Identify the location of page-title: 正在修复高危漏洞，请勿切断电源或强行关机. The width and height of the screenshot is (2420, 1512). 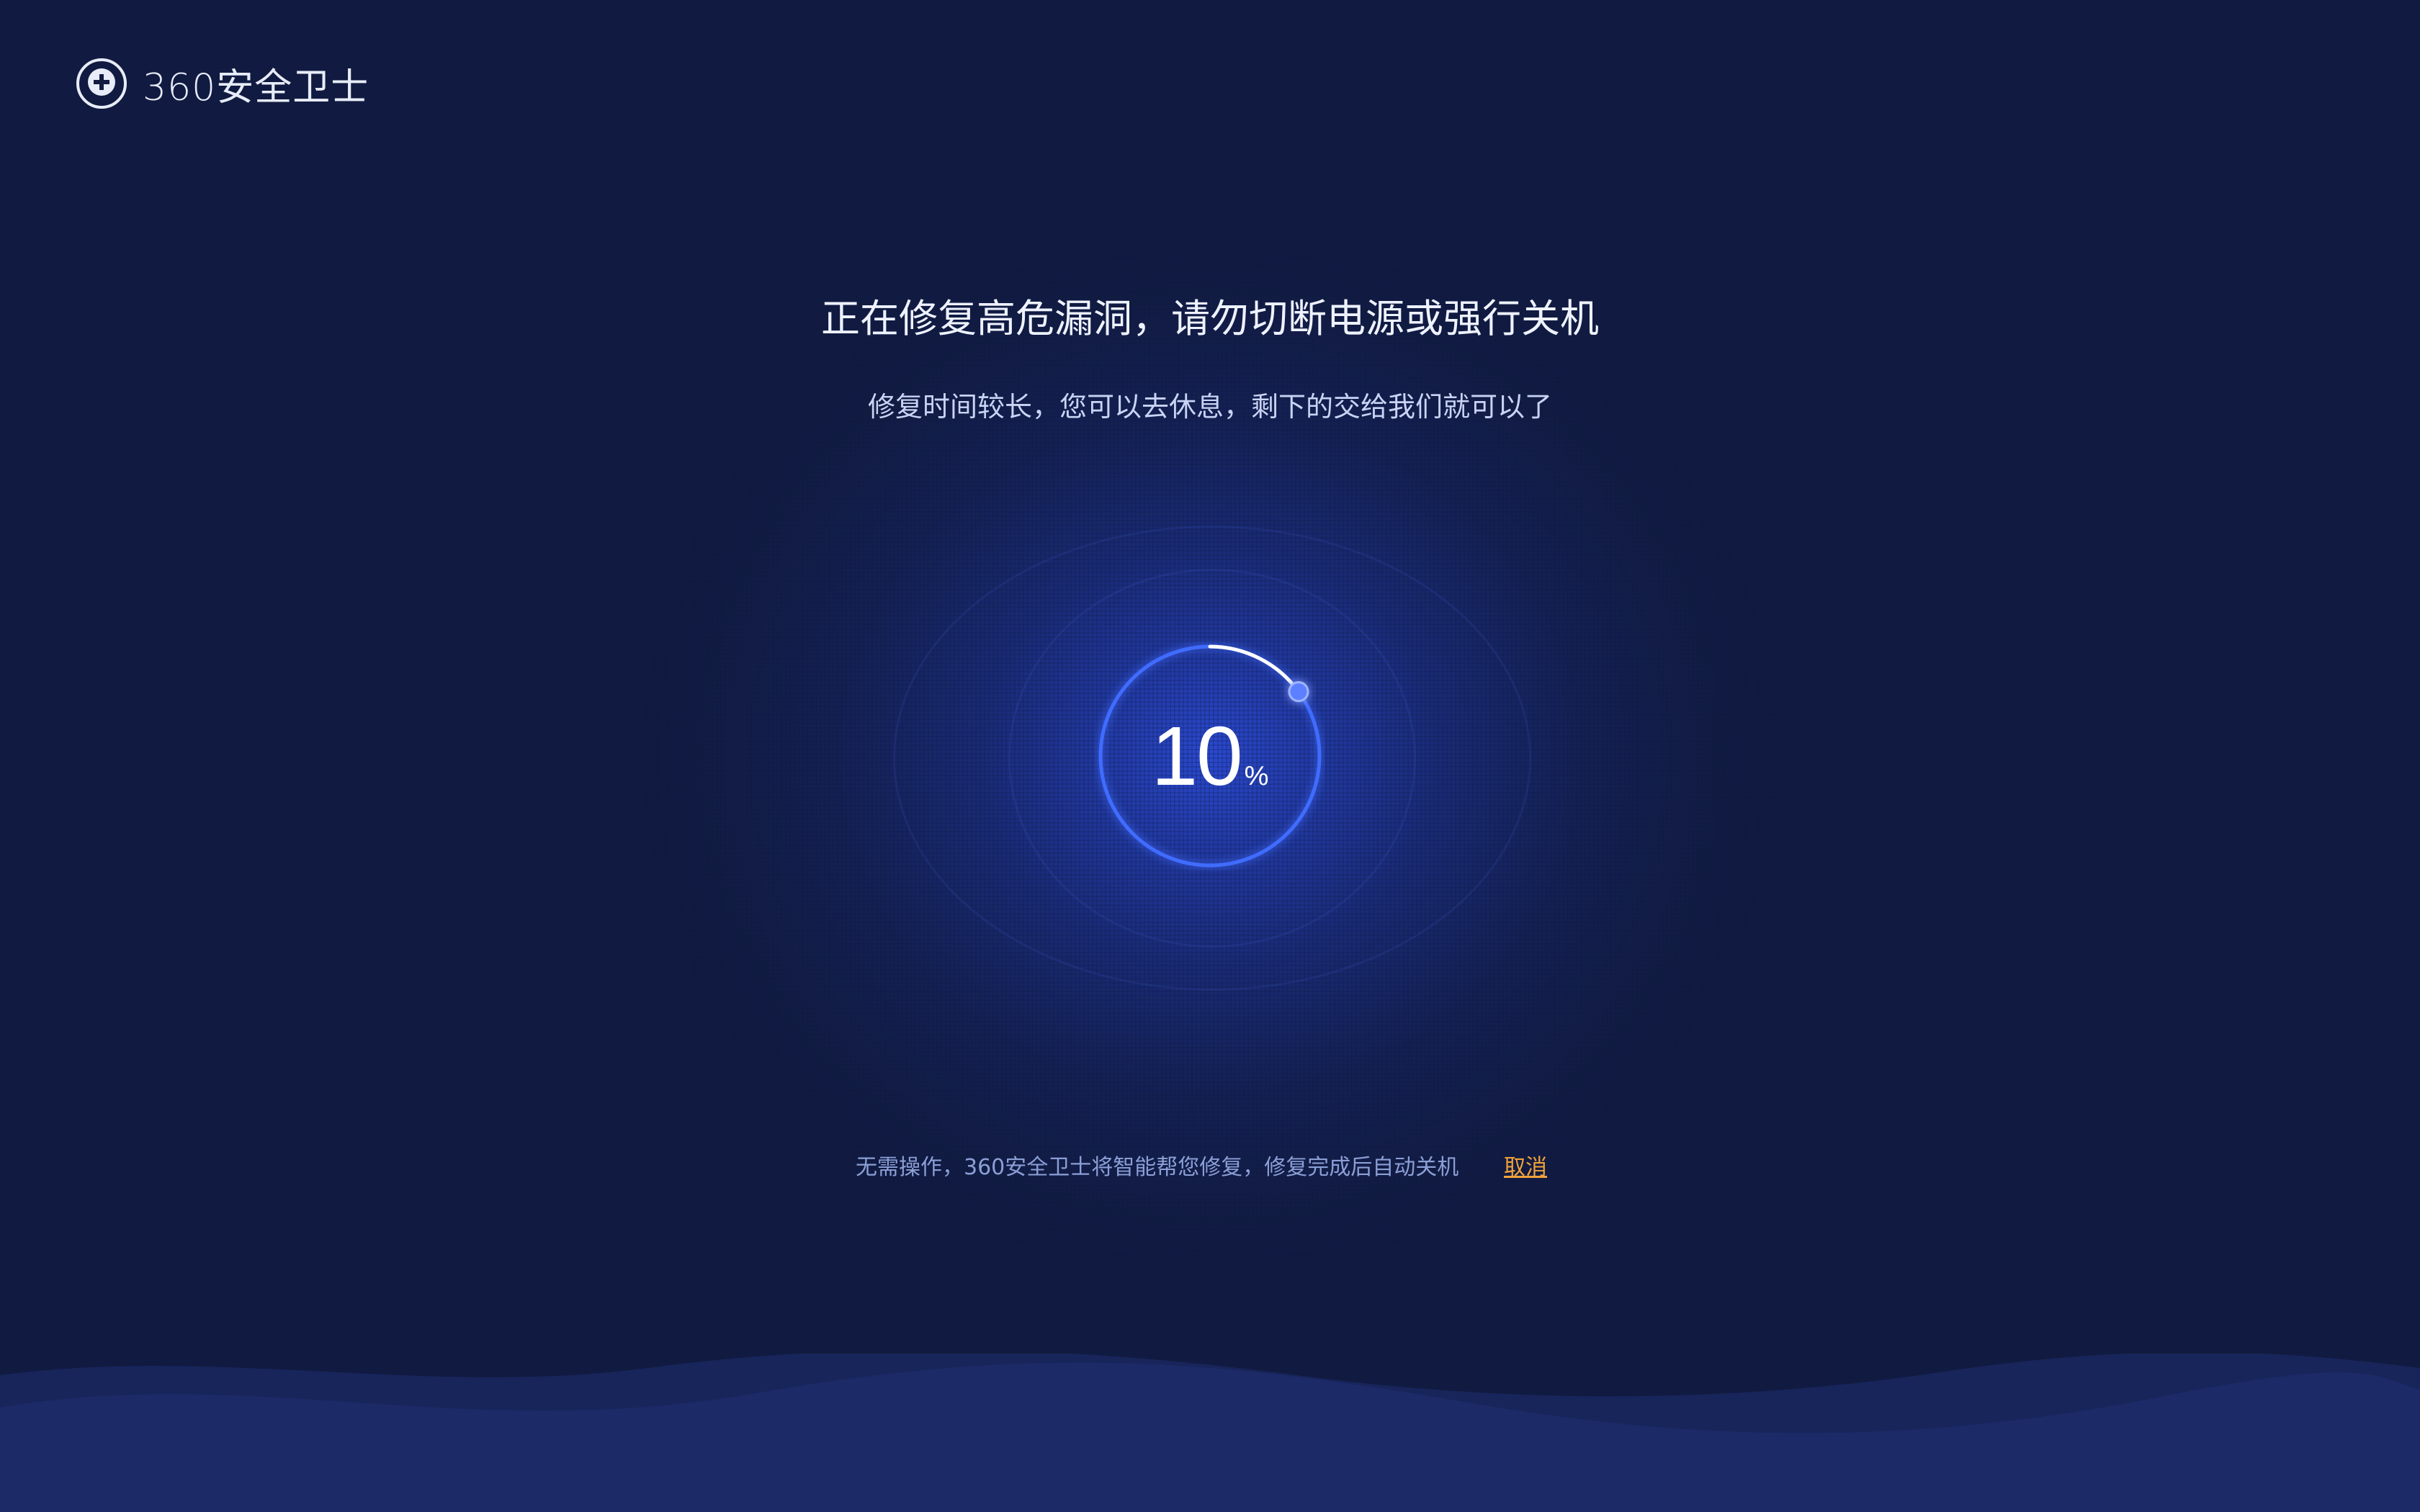
(1210, 318).